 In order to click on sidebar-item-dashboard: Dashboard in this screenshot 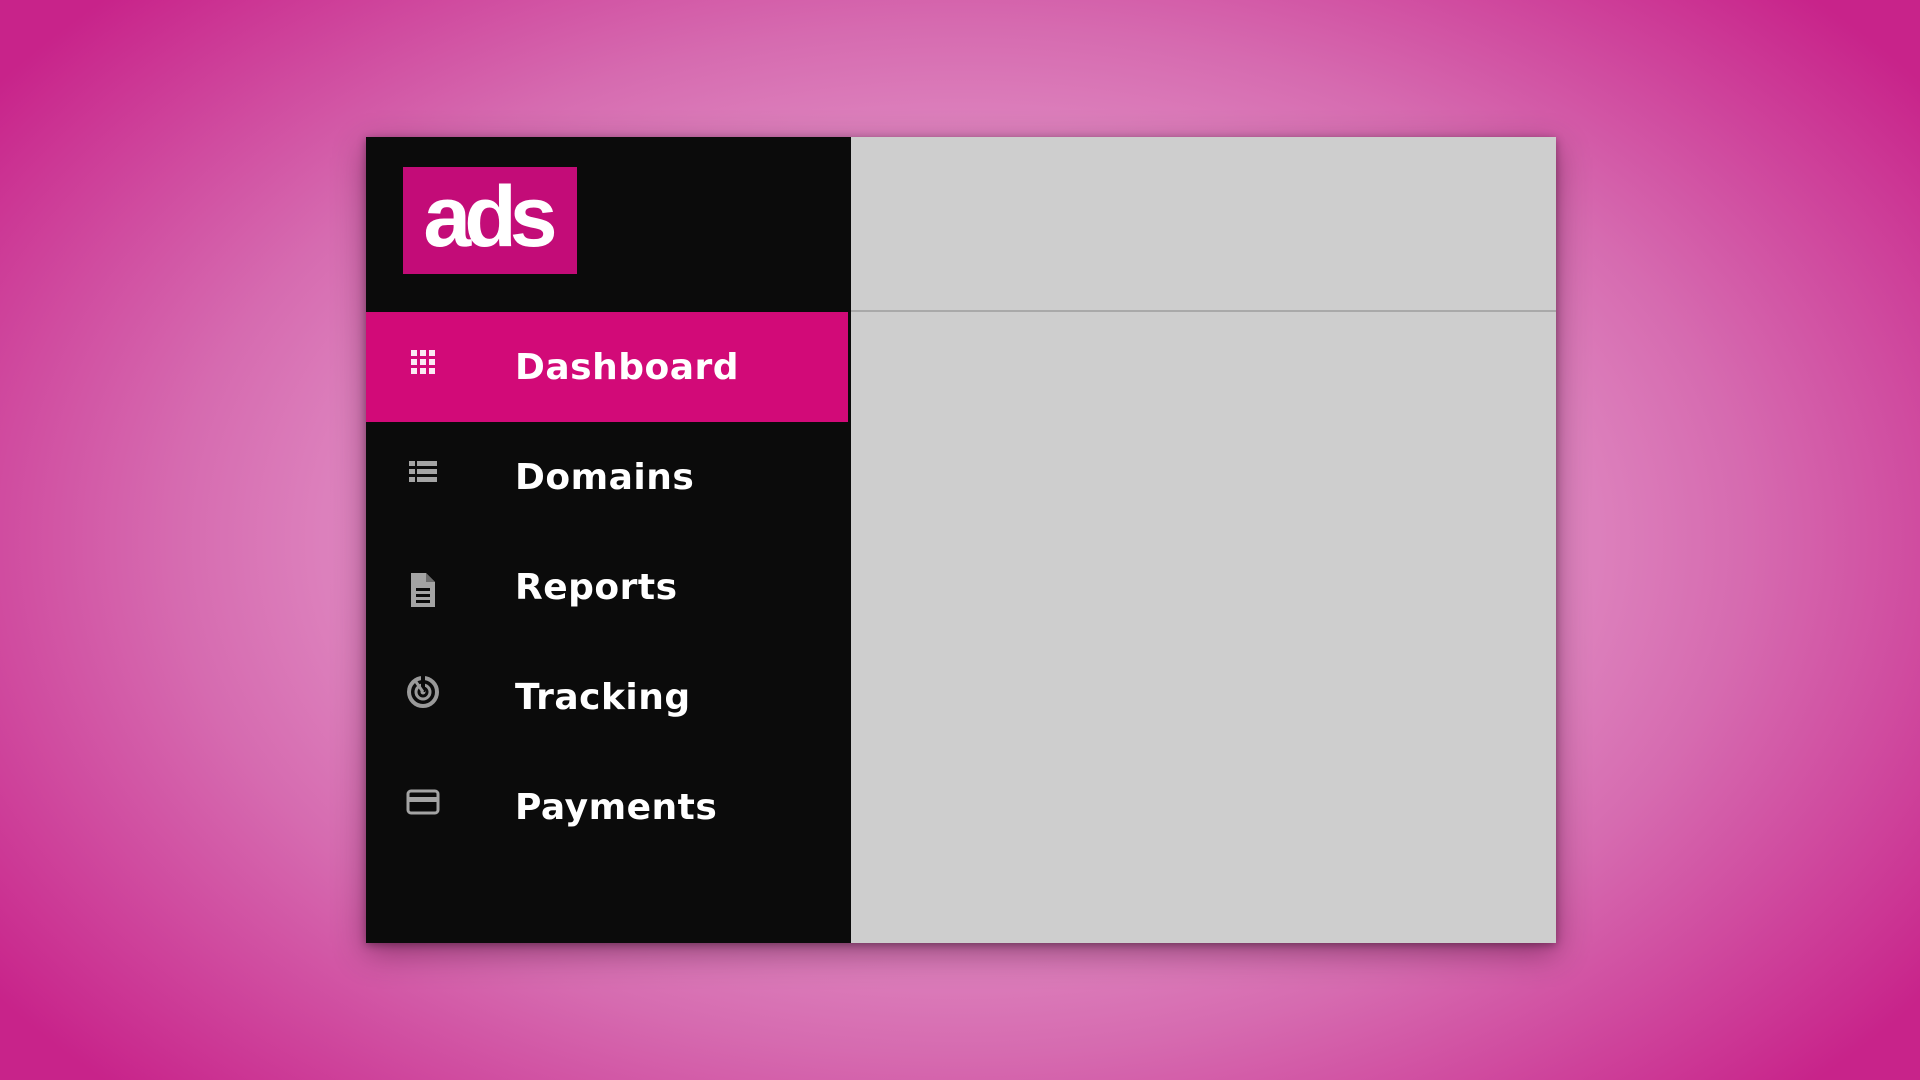, I will do `click(607, 367)`.